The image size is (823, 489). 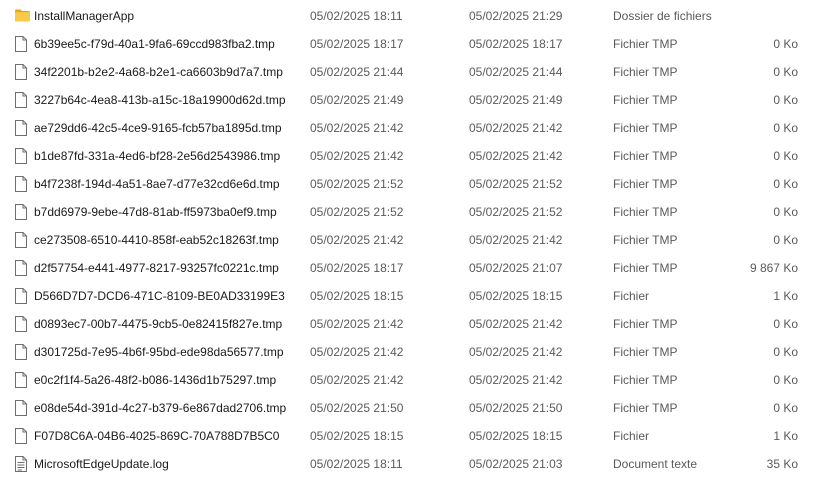 What do you see at coordinates (157, 184) in the screenshot?
I see `file-name: b4f7238f-194d-4a51-8ae7-d77e32cd6e6d.tmp` at bounding box center [157, 184].